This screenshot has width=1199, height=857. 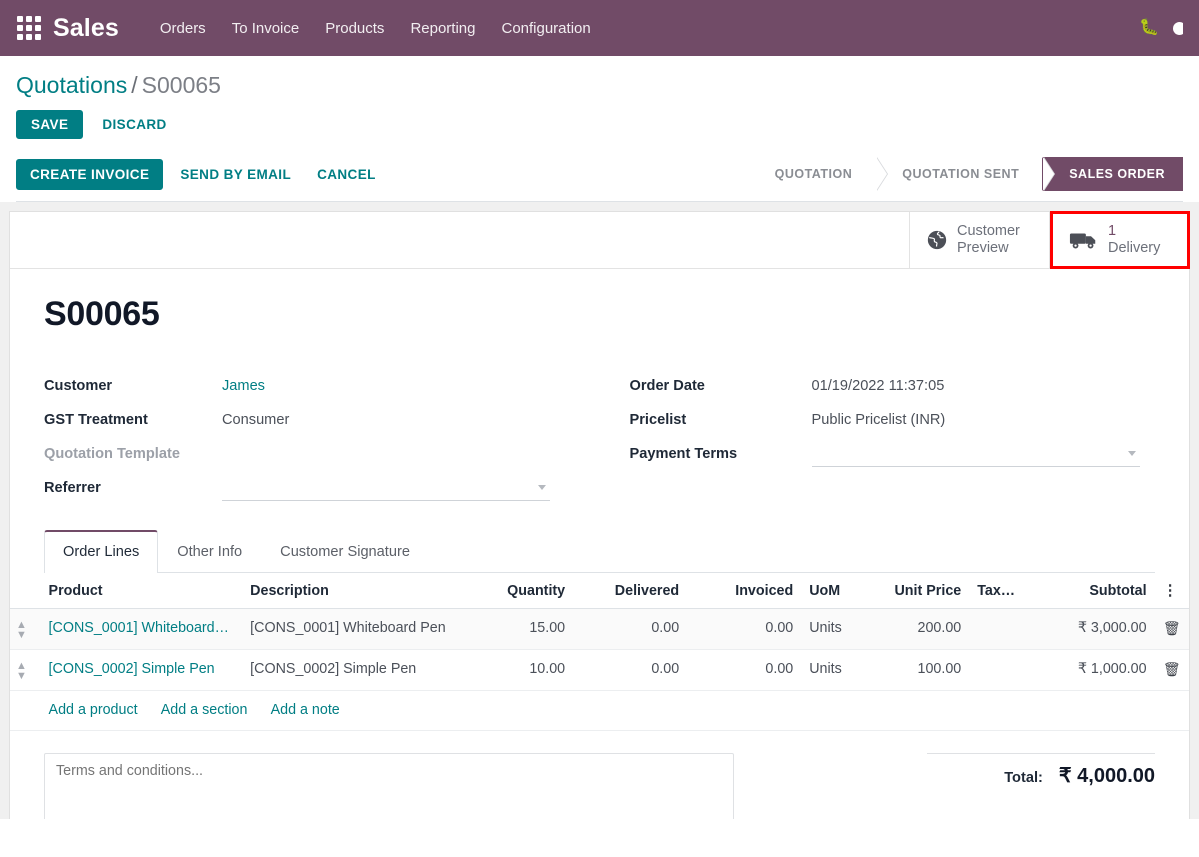 What do you see at coordinates (204, 710) in the screenshot?
I see `add-a-section-link: Add a section` at bounding box center [204, 710].